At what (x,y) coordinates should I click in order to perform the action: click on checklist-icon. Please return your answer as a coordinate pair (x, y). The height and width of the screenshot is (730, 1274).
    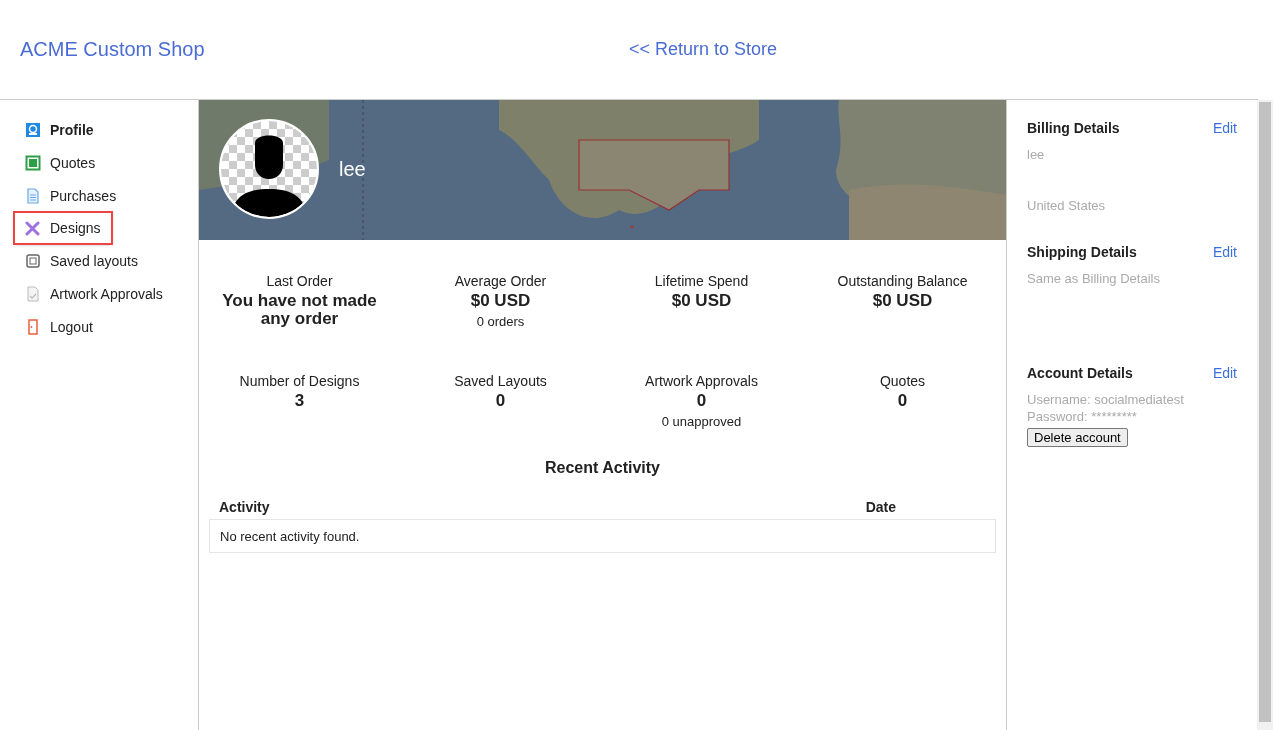
    Looking at the image, I should click on (33, 293).